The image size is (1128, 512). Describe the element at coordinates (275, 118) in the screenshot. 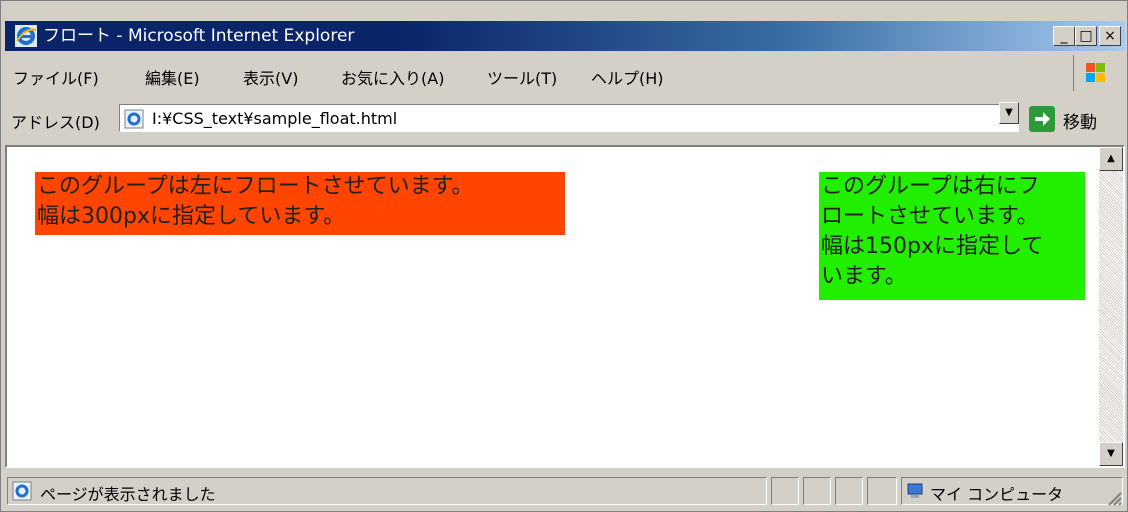

I see `url-text: I:¥CSS_text¥sample_float.html` at that location.